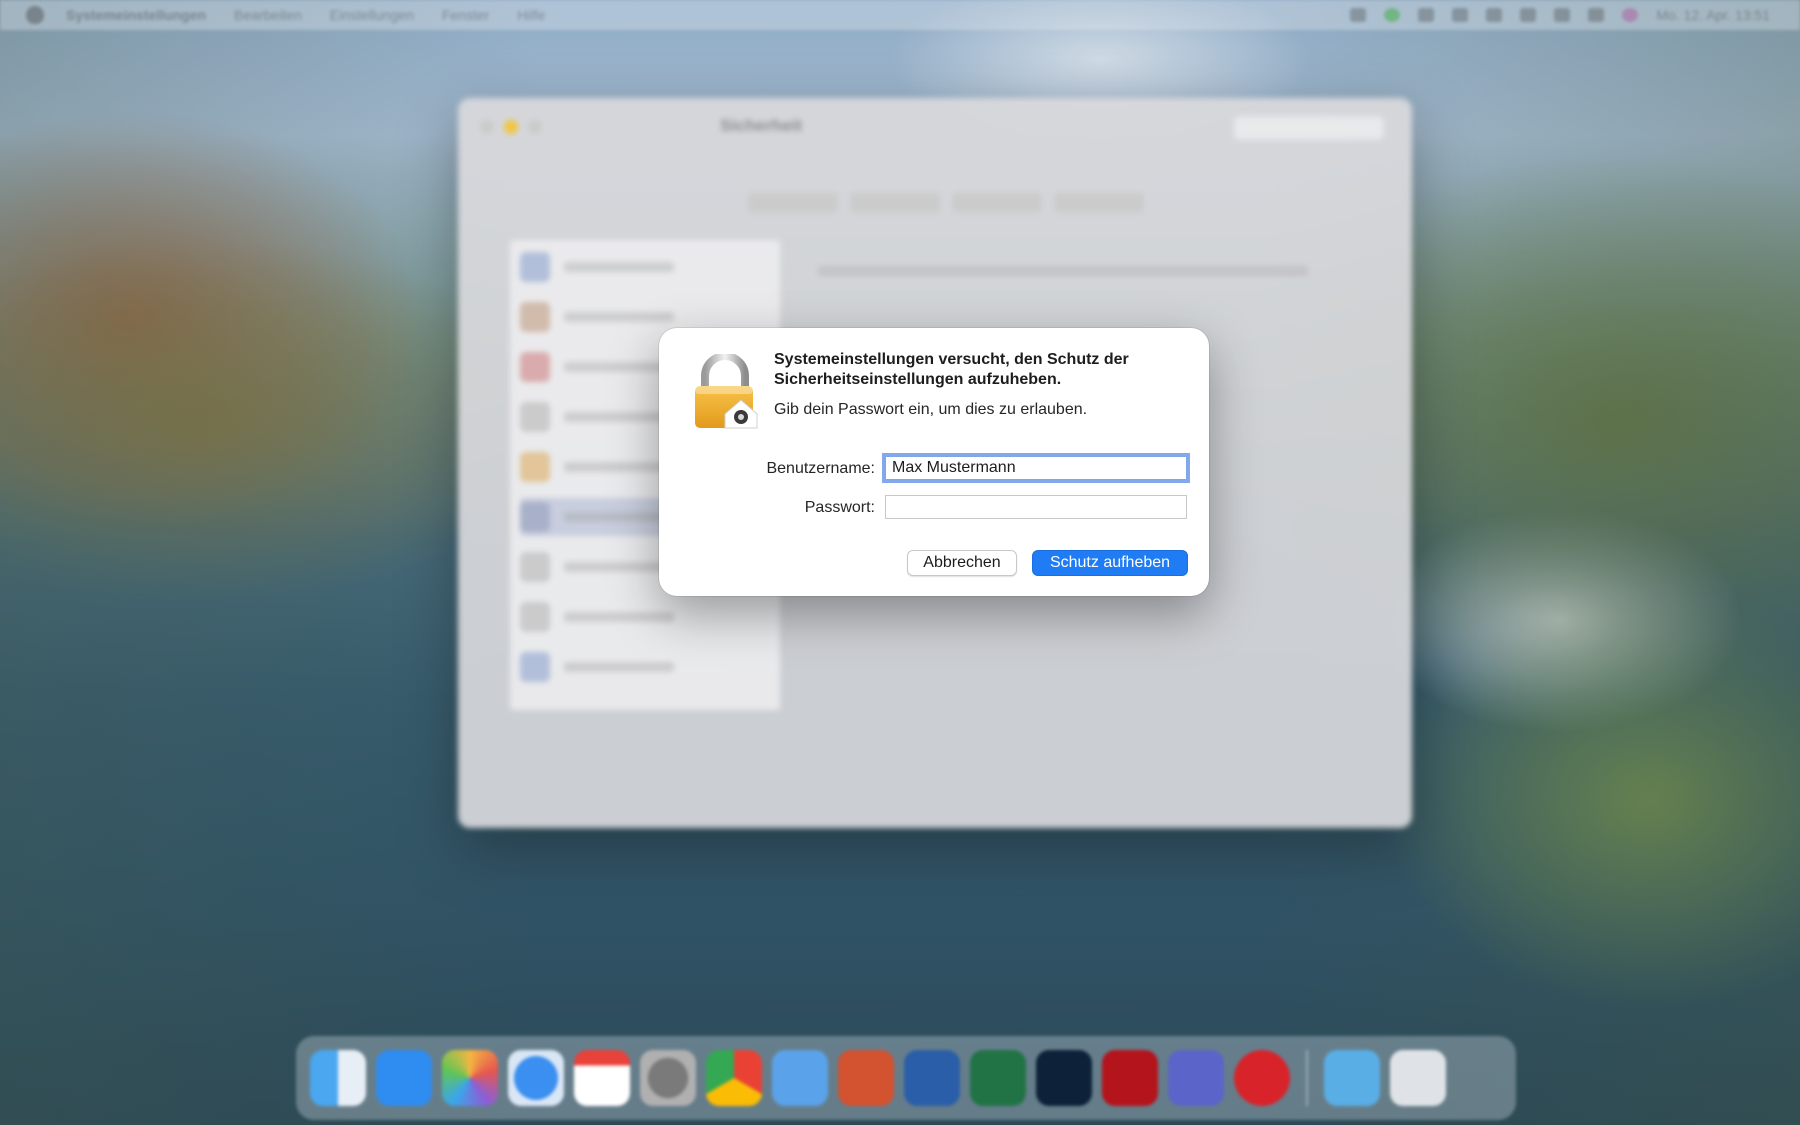 The width and height of the screenshot is (1800, 1125). I want to click on mail-icon, so click(800, 1078).